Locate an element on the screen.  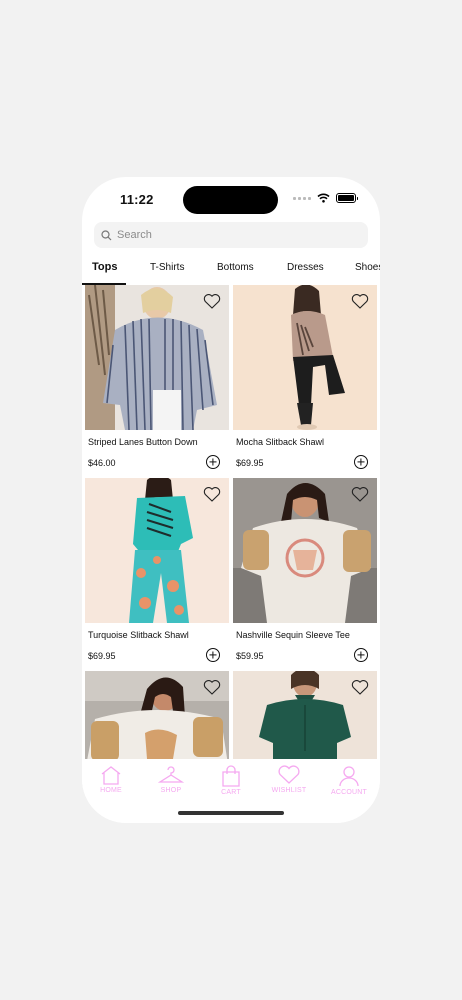
tab-bar-label: ACCOUNT is located at coordinates (348, 792).